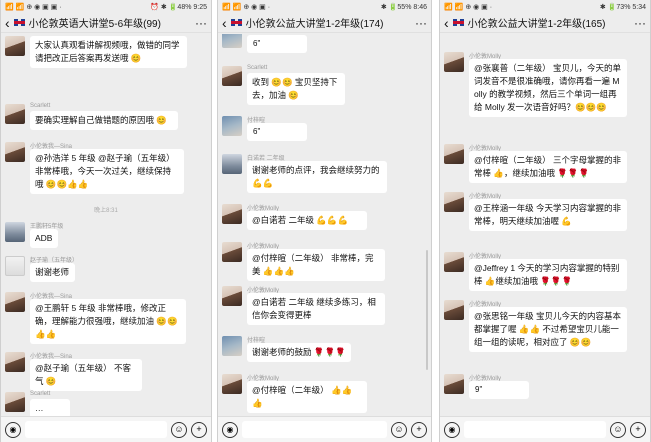  I want to click on timestamp: 晚上8:31, so click(106, 211).